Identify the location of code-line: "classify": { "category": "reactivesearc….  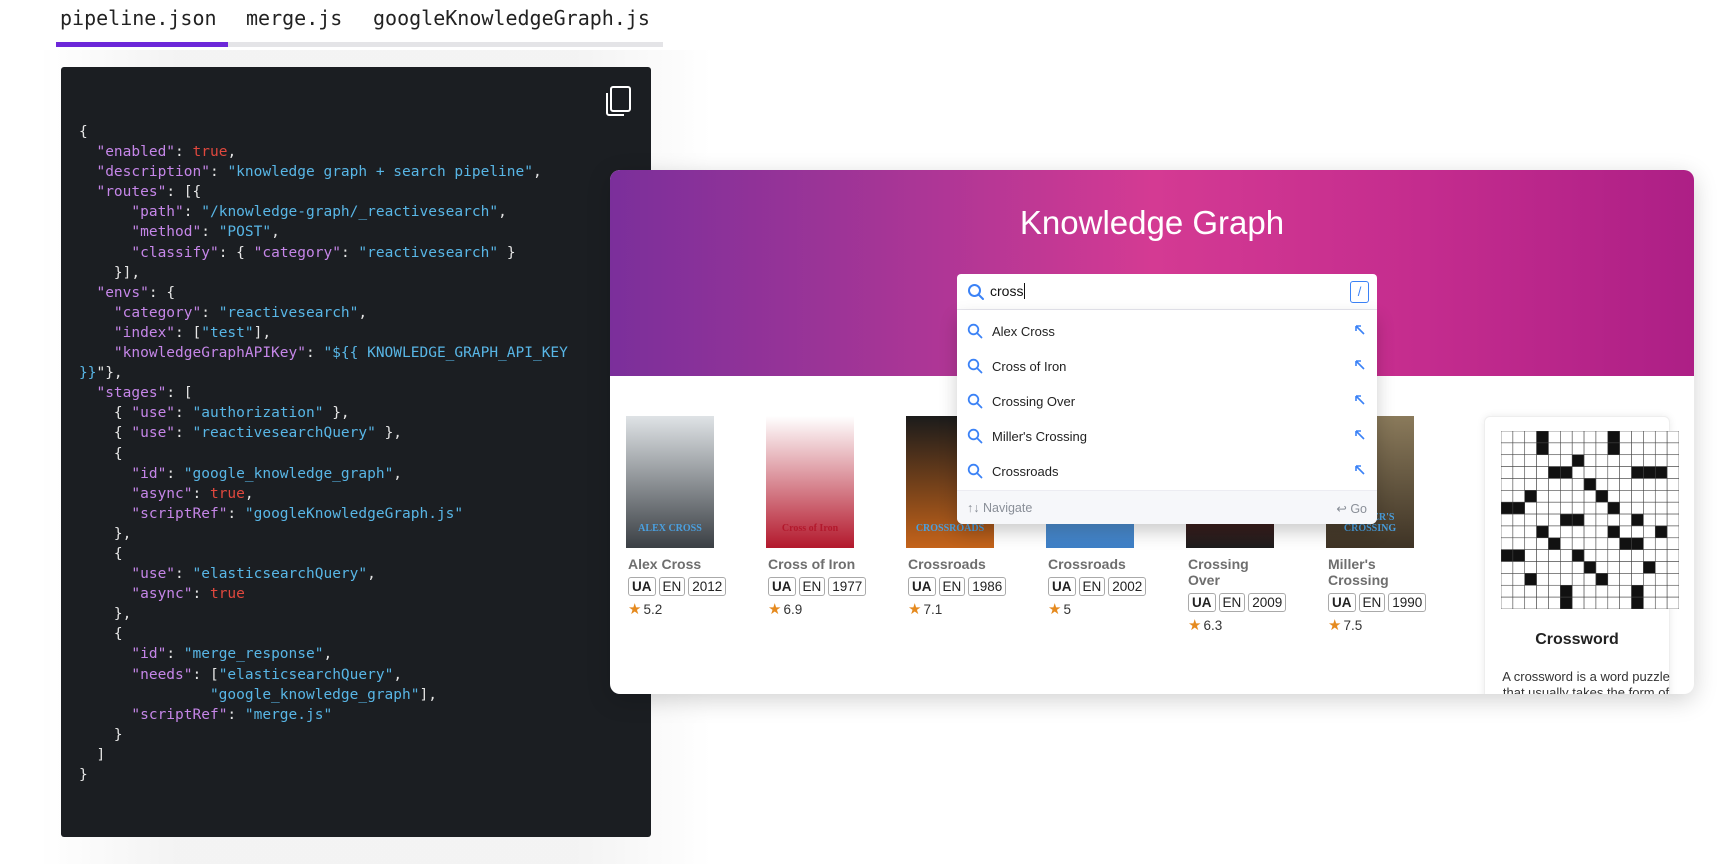
(323, 252).